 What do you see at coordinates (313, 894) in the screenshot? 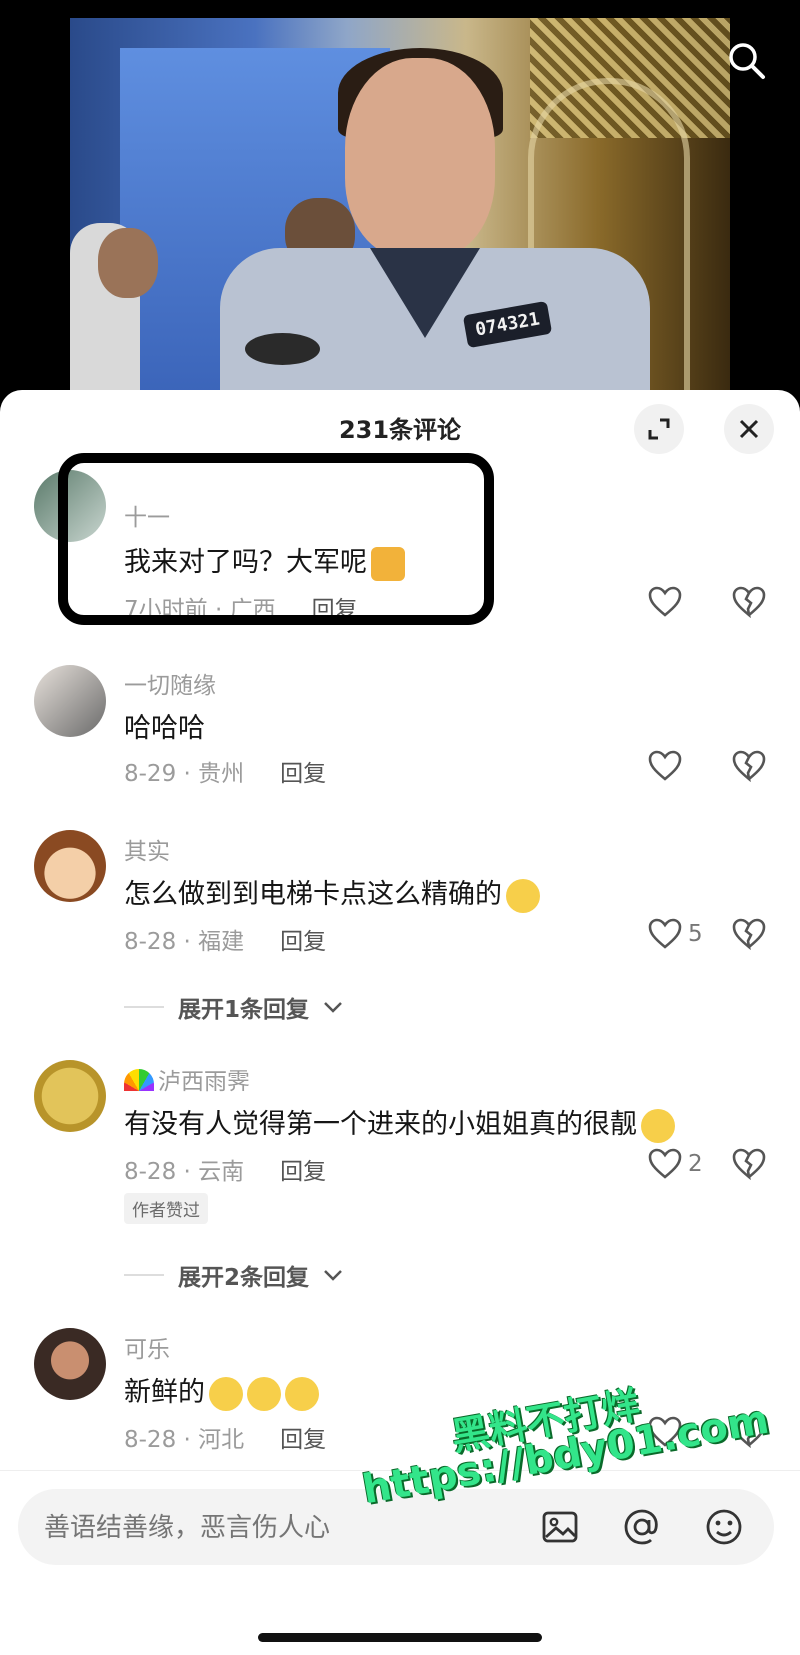
I see `comment-text-content: 怎么做到到电梯卡点这么精确的` at bounding box center [313, 894].